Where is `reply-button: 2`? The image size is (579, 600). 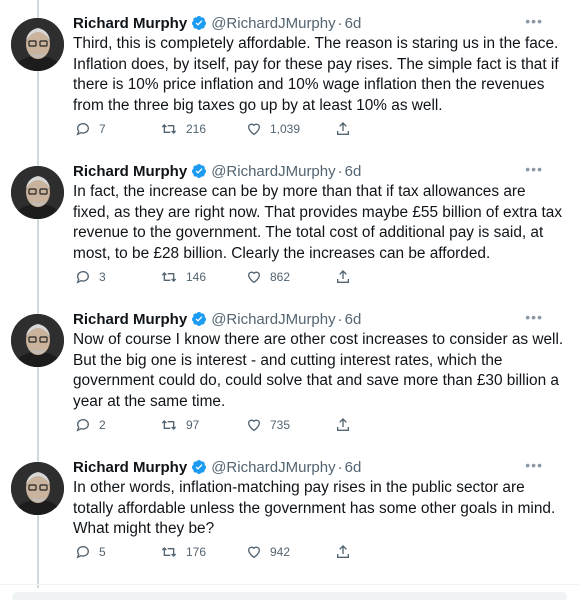
reply-button: 2 is located at coordinates (90, 425).